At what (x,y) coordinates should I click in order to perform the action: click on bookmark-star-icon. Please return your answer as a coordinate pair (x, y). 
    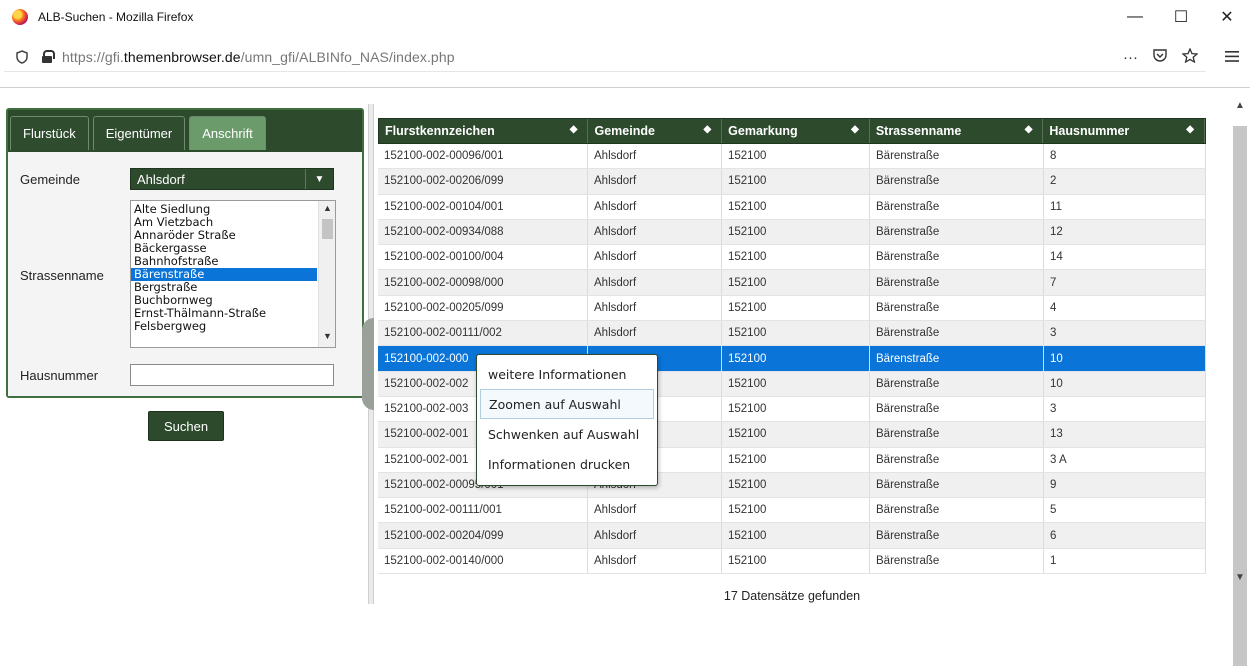
    Looking at the image, I should click on (1190, 56).